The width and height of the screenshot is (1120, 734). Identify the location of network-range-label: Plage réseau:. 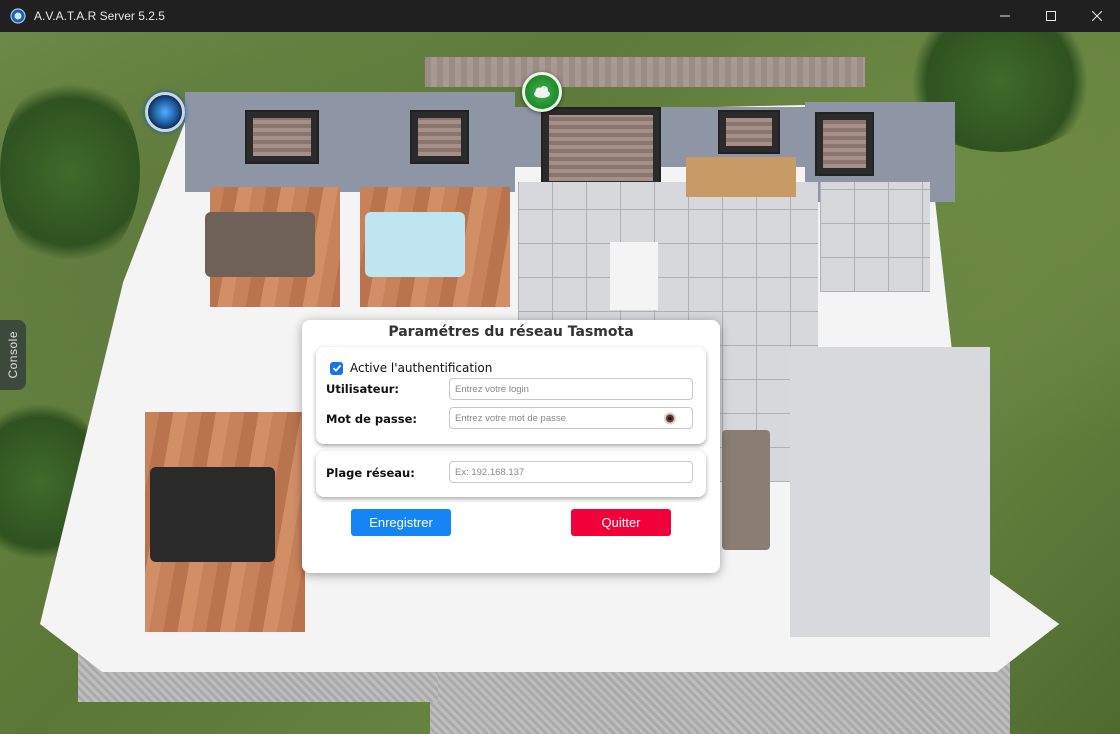
(370, 473).